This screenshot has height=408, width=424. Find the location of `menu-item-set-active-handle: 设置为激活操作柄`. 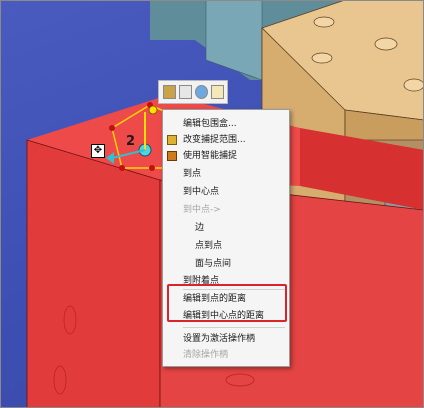

menu-item-set-active-handle: 设置为激活操作柄 is located at coordinates (226, 339).